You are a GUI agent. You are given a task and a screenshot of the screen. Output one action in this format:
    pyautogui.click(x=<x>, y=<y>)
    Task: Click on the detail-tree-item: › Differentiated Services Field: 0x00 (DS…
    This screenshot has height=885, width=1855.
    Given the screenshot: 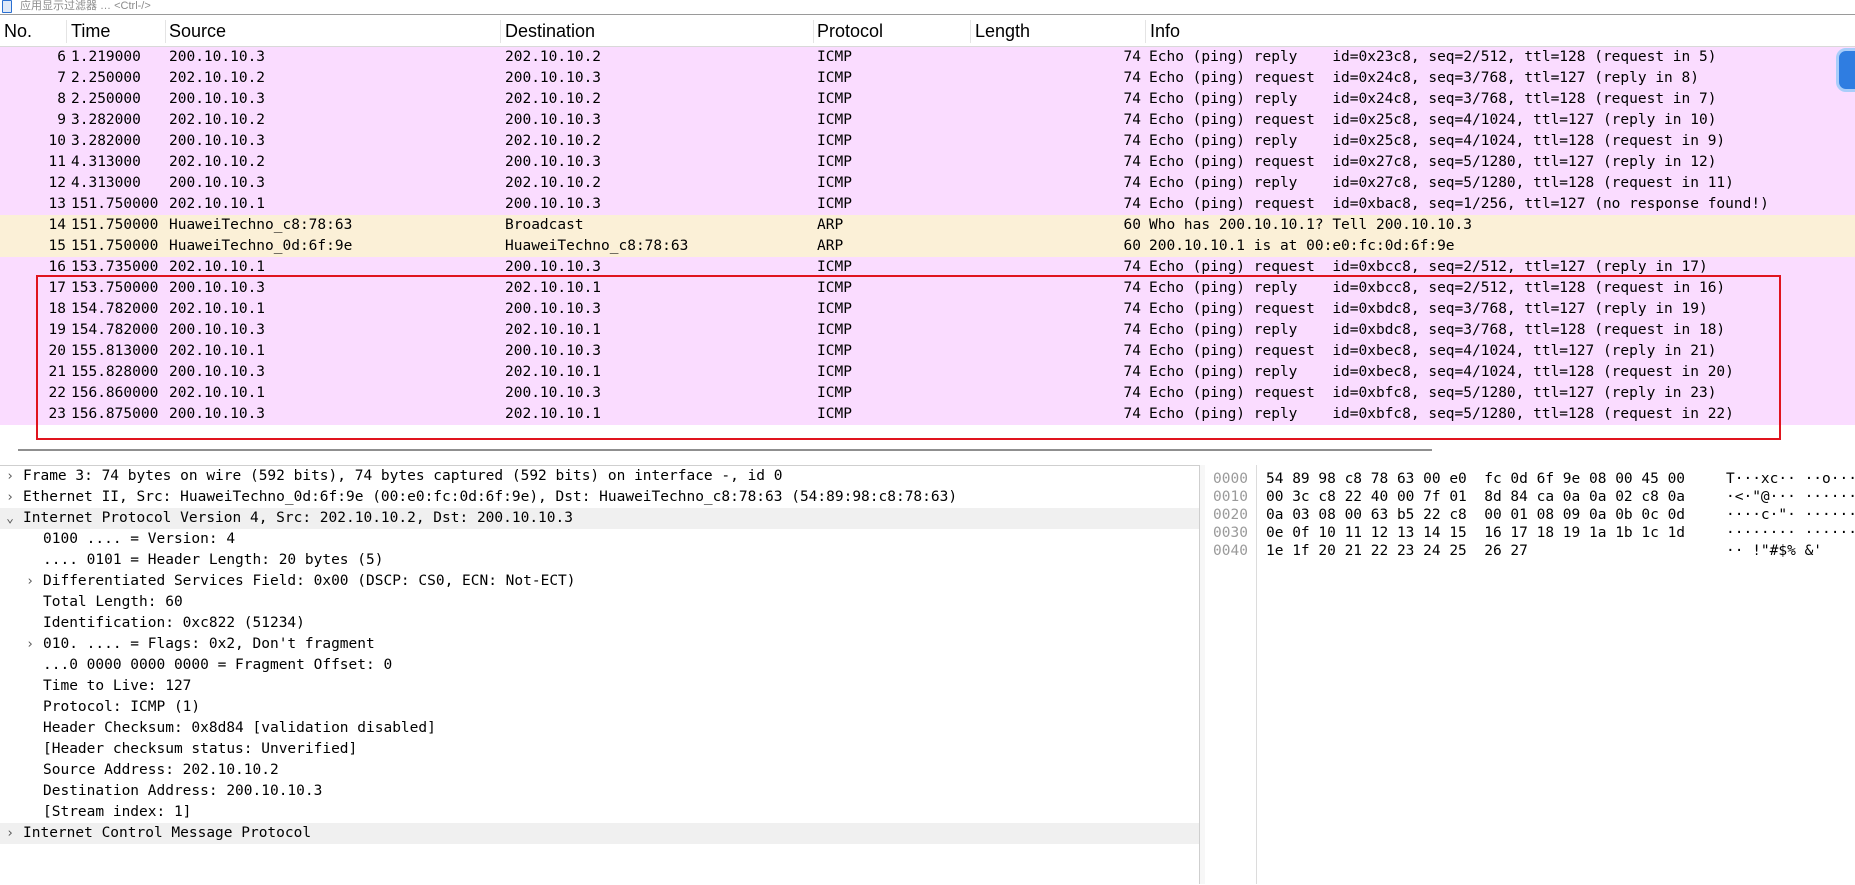 What is the action you would take?
    pyautogui.click(x=599, y=581)
    